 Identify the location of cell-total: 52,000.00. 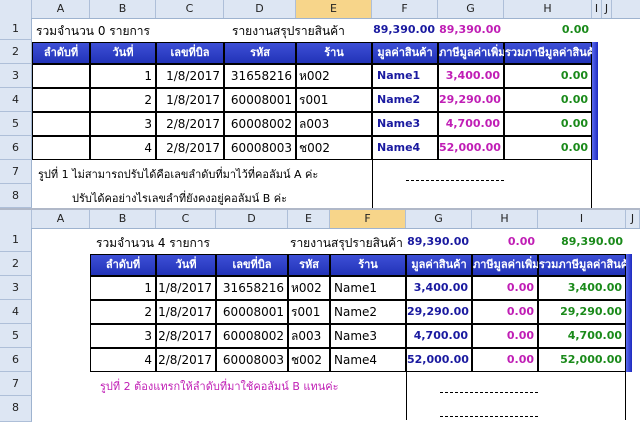
(582, 360).